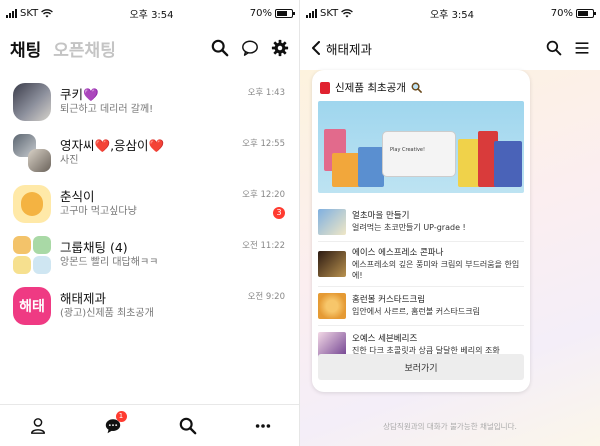 Image resolution: width=600 pixels, height=446 pixels. I want to click on product-desc: 에스프레소의 깊은 풍미와 크림의 부드러움을 한입에!, so click(436, 269).